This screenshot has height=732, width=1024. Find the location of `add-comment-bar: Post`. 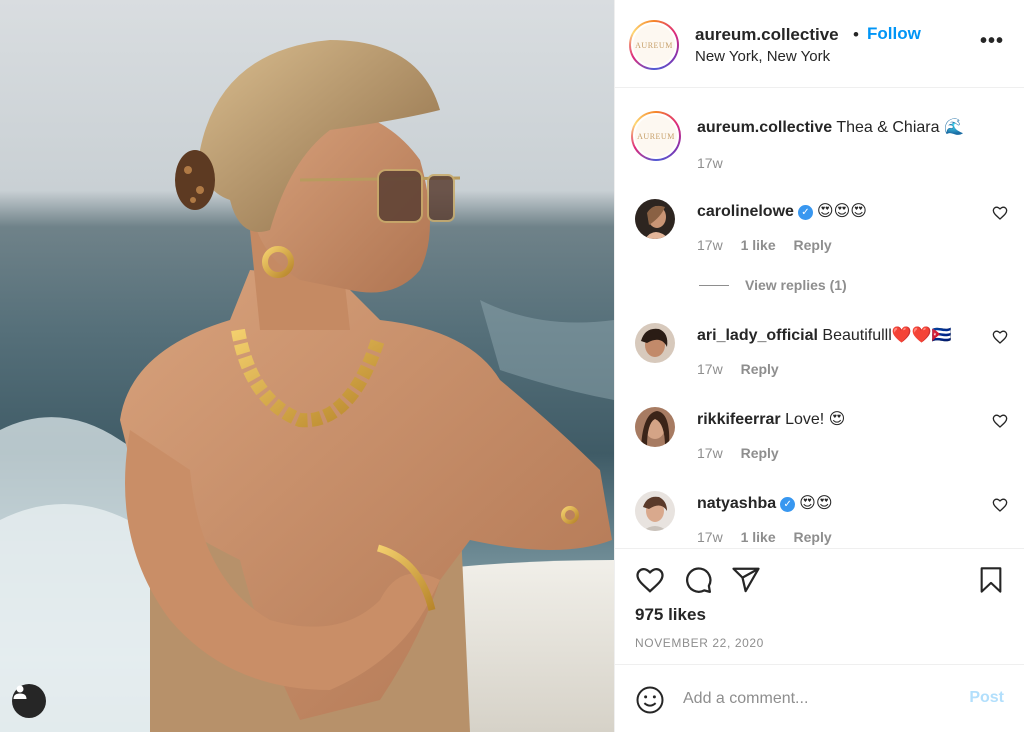

add-comment-bar: Post is located at coordinates (819, 698).